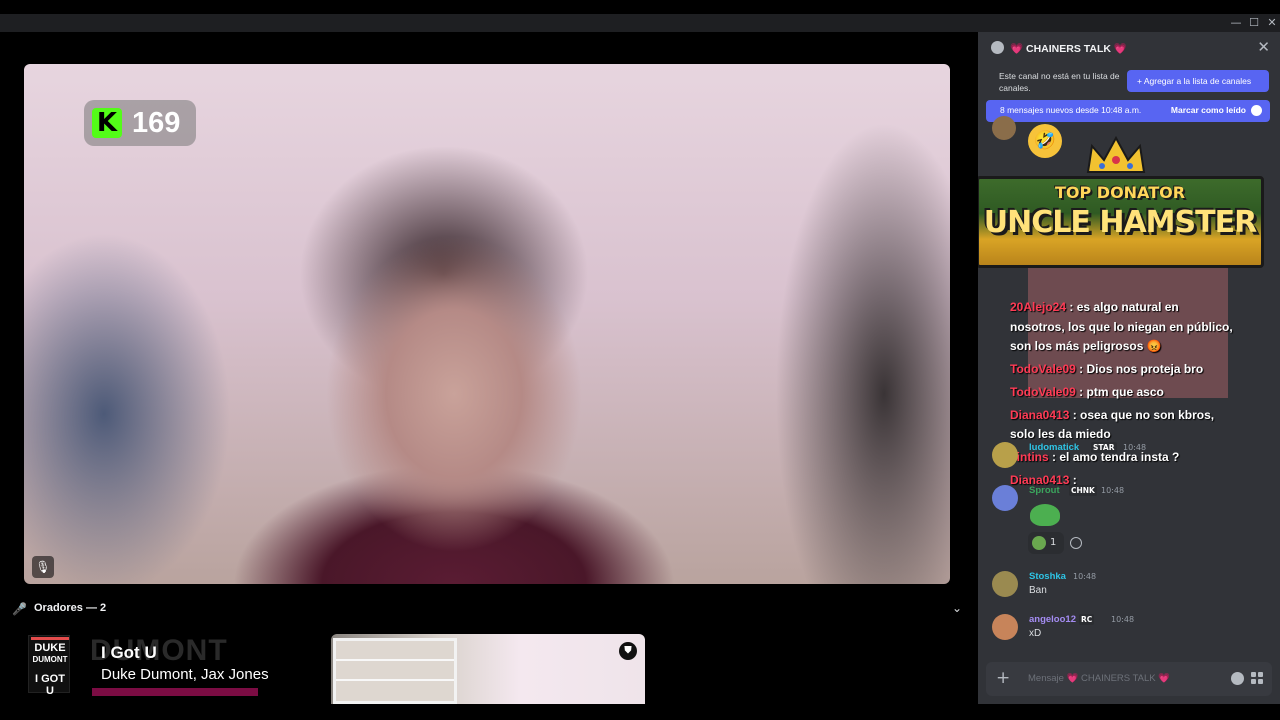  I want to click on guild-tag: RC, so click(1087, 619).